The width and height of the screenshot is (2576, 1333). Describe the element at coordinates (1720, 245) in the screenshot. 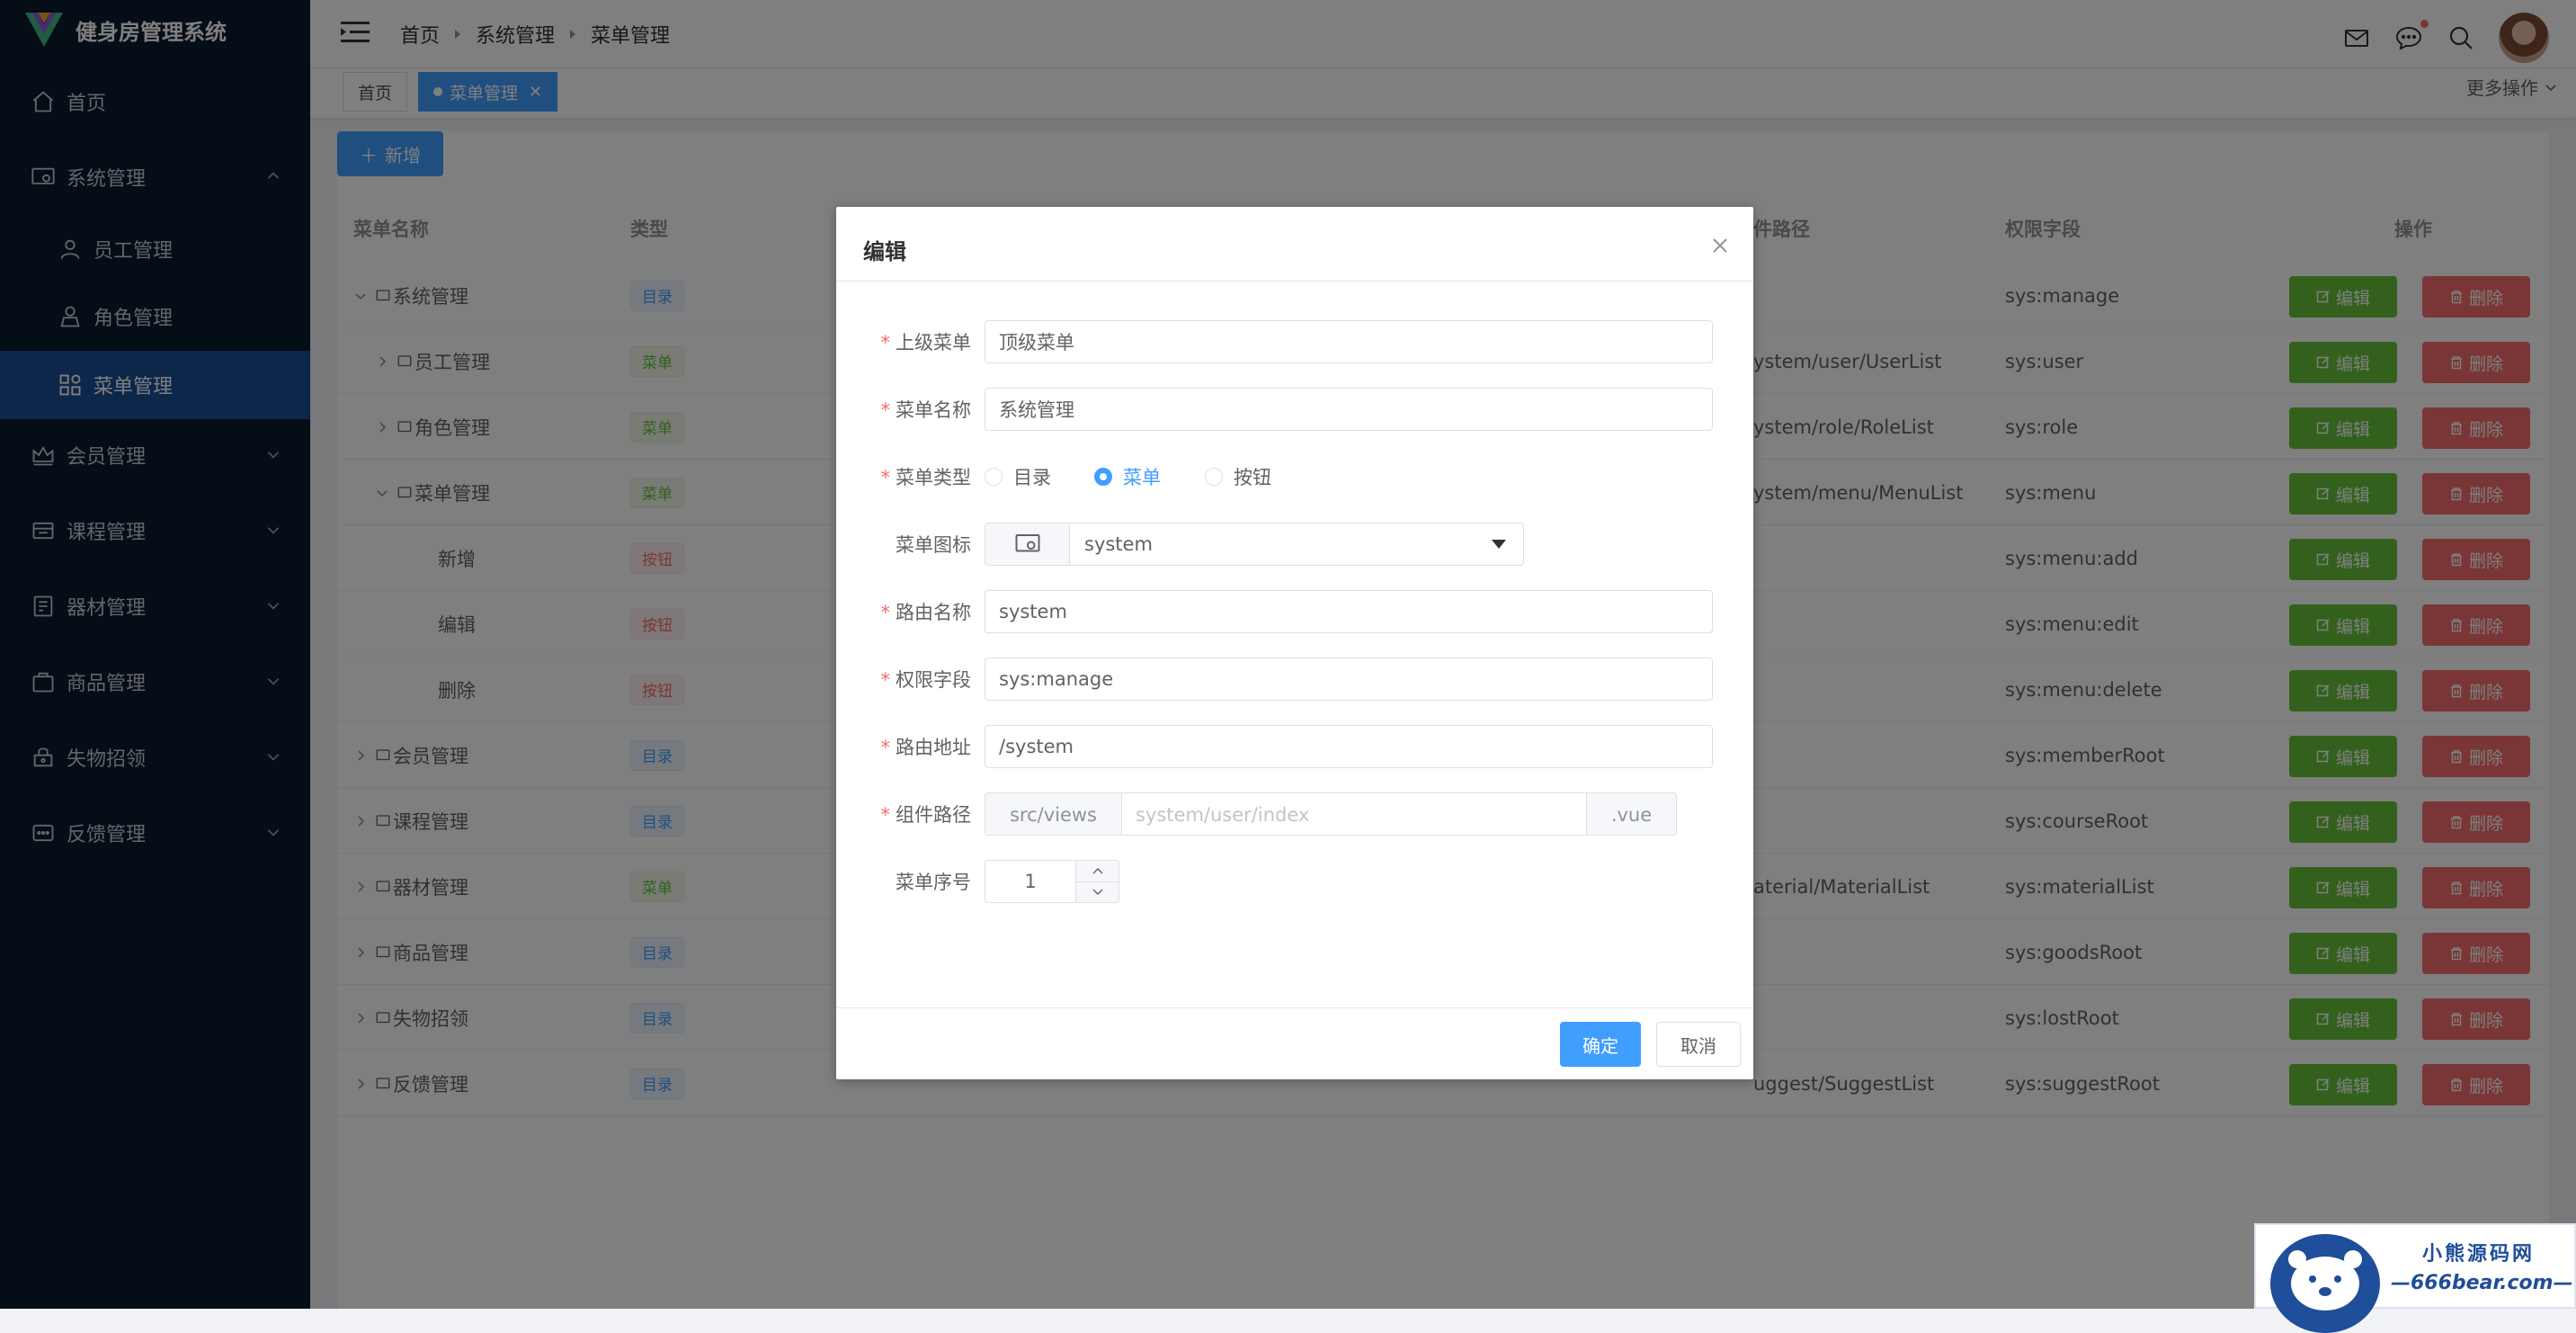

I see `close-icon` at that location.